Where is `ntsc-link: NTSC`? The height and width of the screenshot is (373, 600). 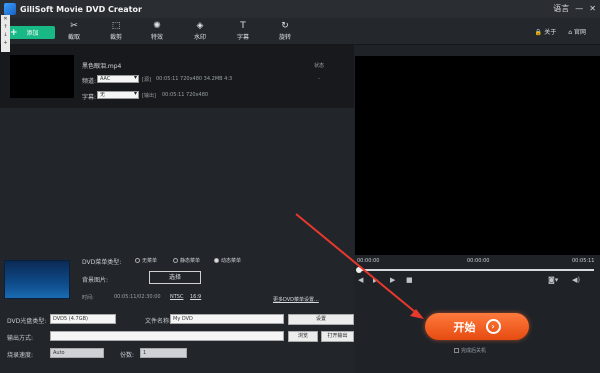
ntsc-link: NTSC is located at coordinates (176, 297).